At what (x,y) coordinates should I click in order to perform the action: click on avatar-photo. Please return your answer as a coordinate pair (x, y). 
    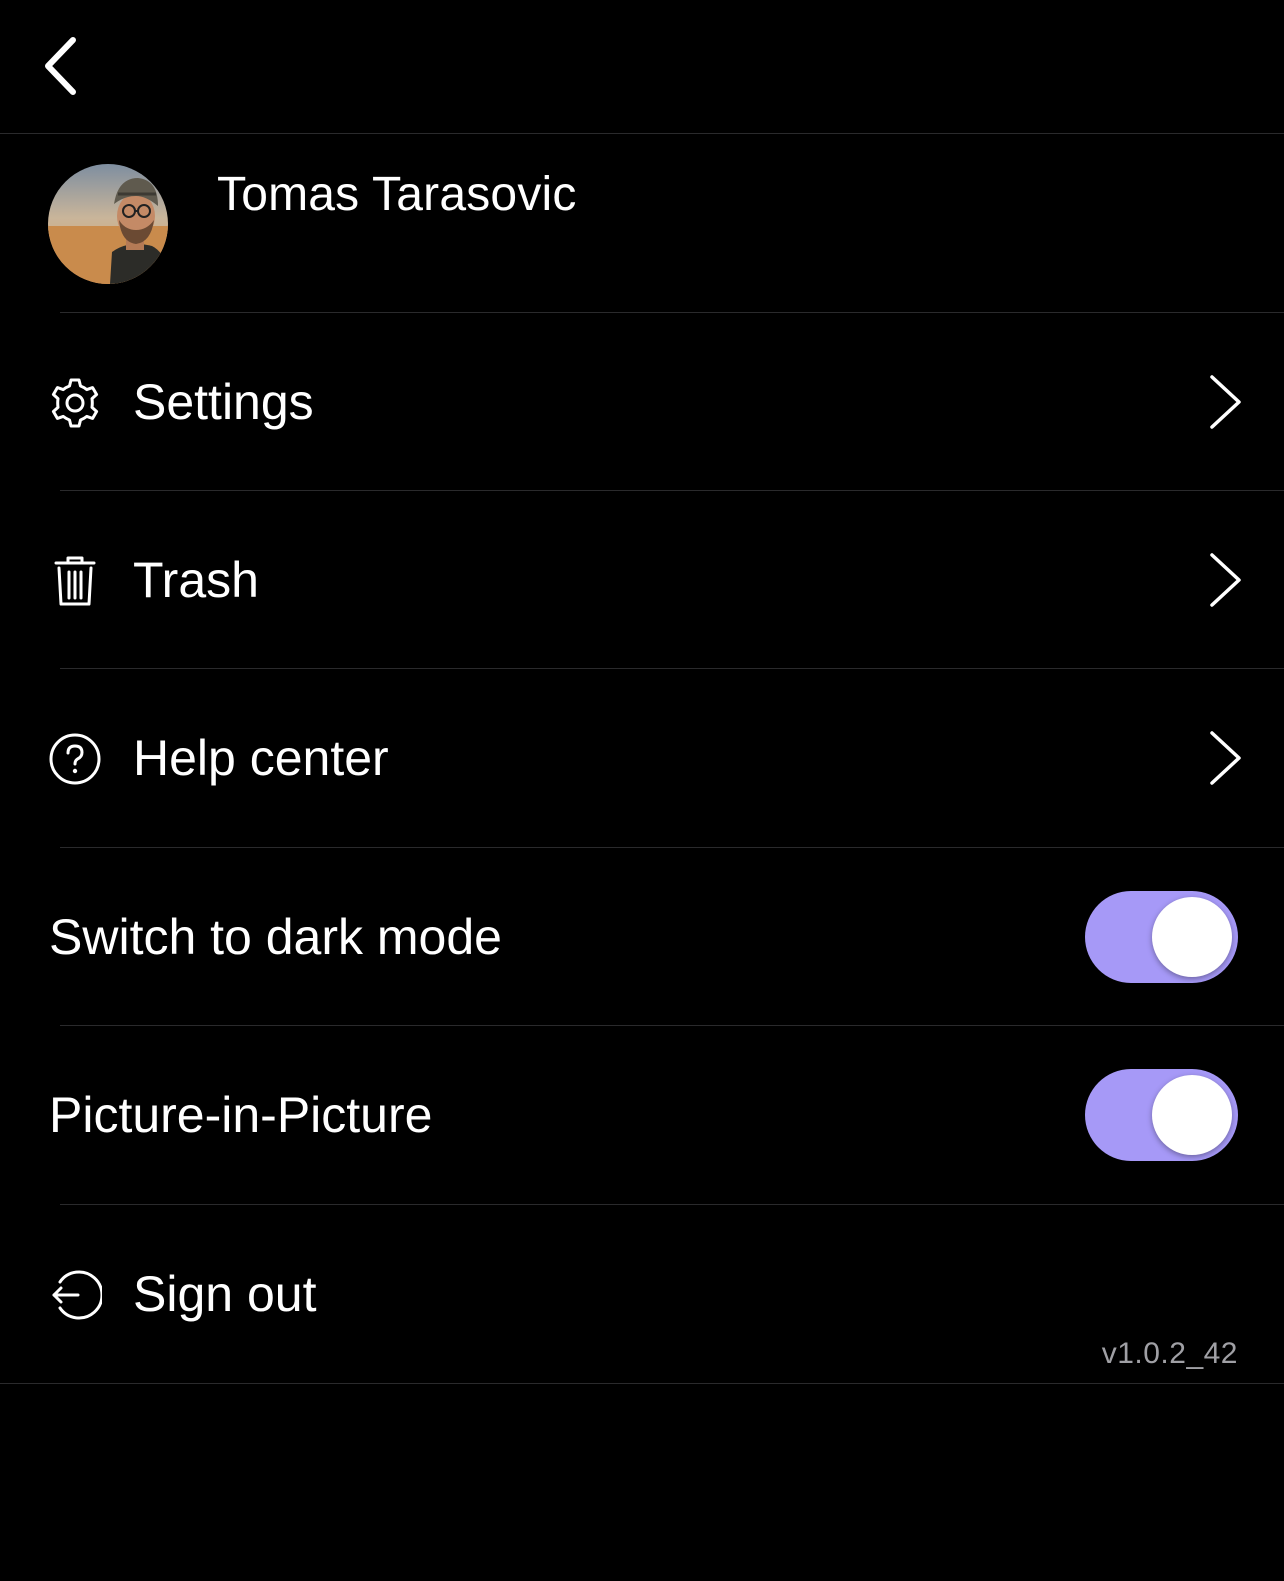
    Looking at the image, I should click on (108, 224).